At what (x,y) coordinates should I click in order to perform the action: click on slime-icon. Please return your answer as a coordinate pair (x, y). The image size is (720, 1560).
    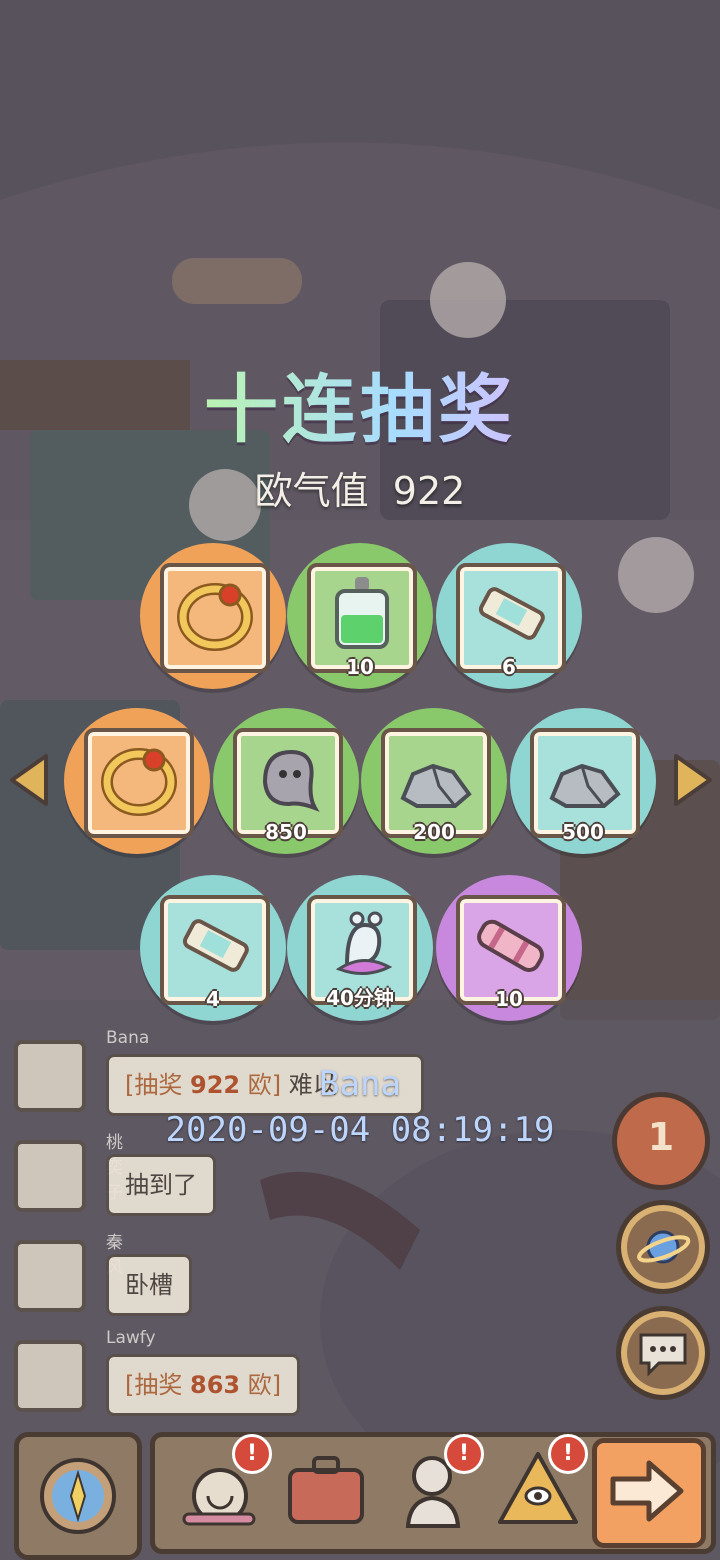
    Looking at the image, I should click on (291, 780).